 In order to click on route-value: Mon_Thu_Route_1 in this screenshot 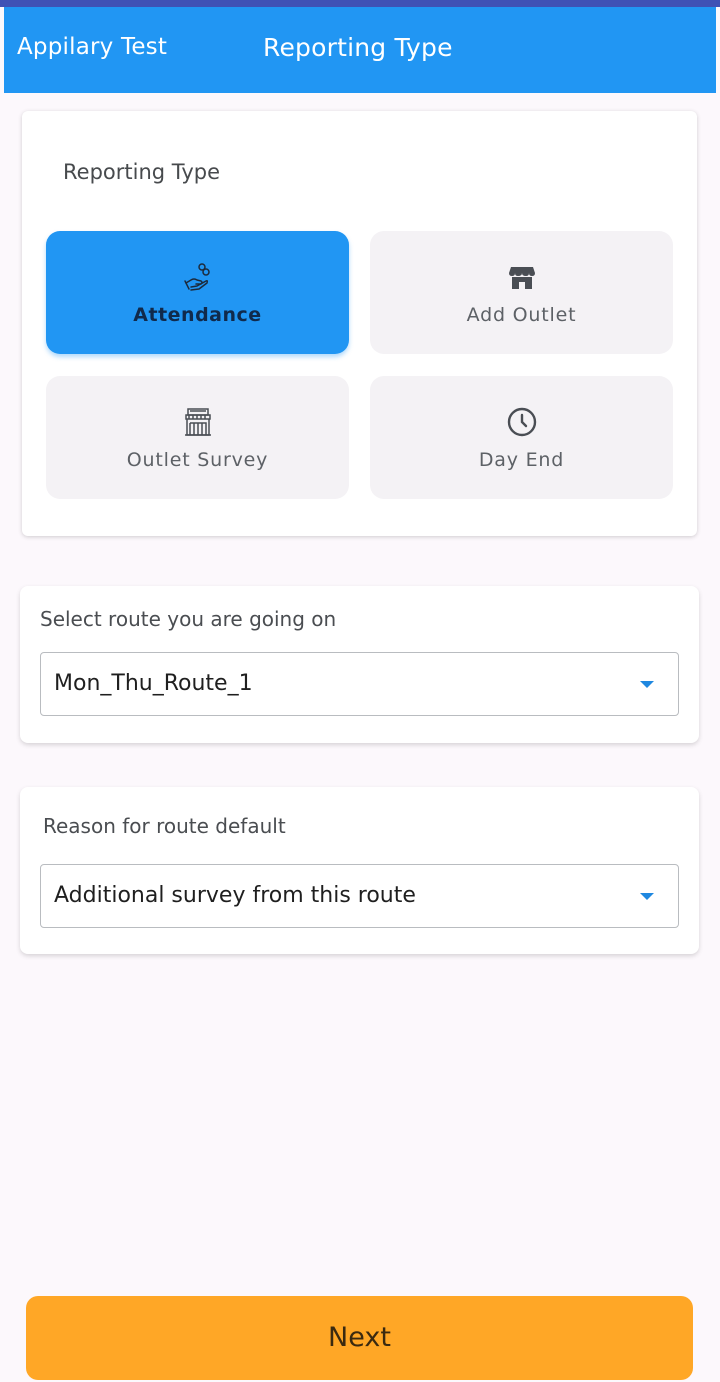, I will do `click(153, 683)`.